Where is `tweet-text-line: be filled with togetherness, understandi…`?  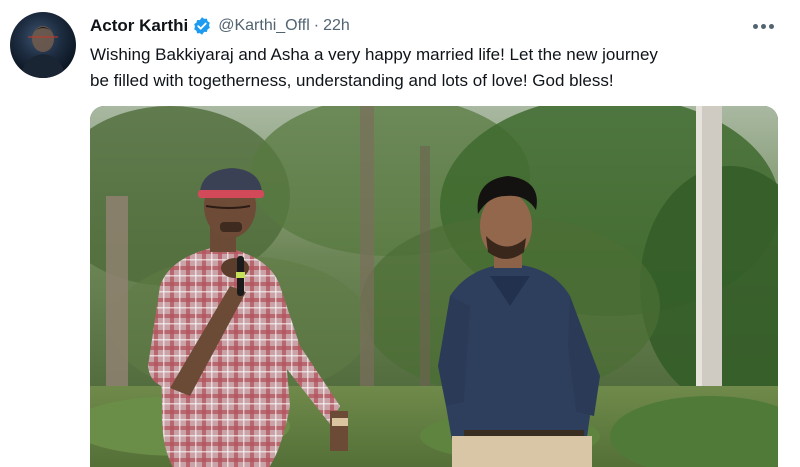
tweet-text-line: be filled with togetherness, understandi… is located at coordinates (352, 80).